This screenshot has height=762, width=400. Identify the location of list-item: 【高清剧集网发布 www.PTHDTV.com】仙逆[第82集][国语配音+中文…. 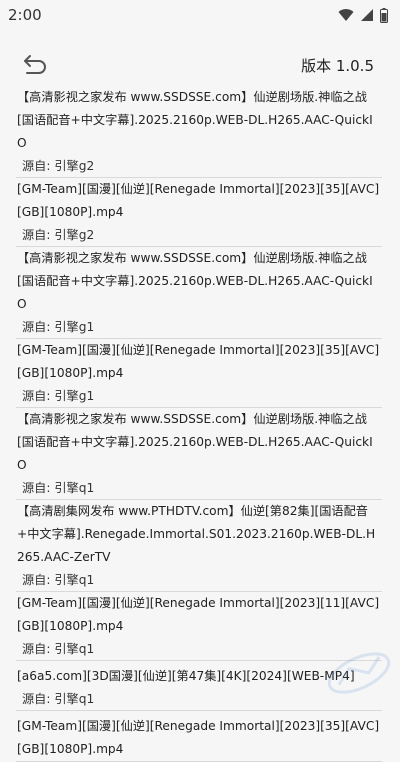
(199, 546).